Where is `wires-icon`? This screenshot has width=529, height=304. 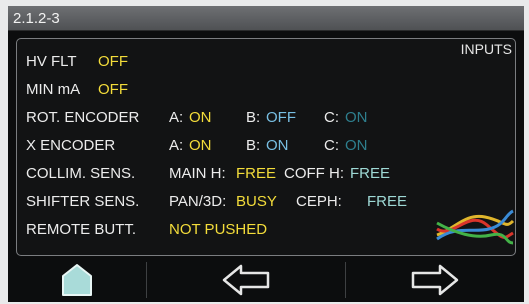 wires-icon is located at coordinates (475, 227).